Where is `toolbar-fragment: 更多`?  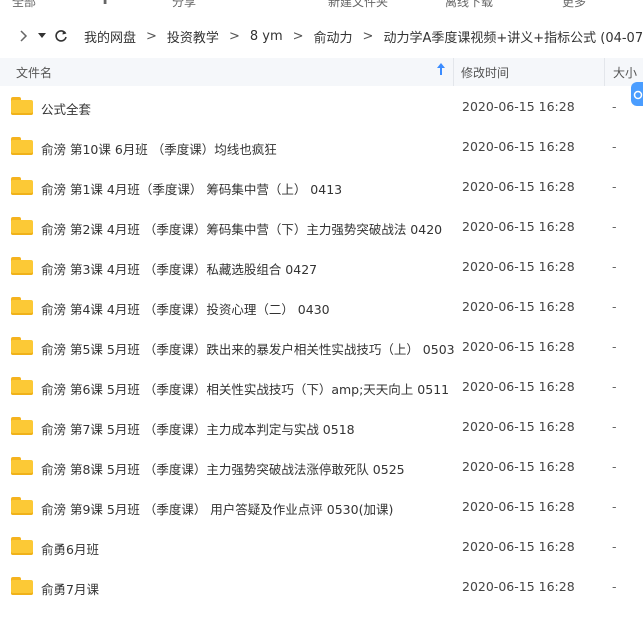
toolbar-fragment: 更多 is located at coordinates (574, 4).